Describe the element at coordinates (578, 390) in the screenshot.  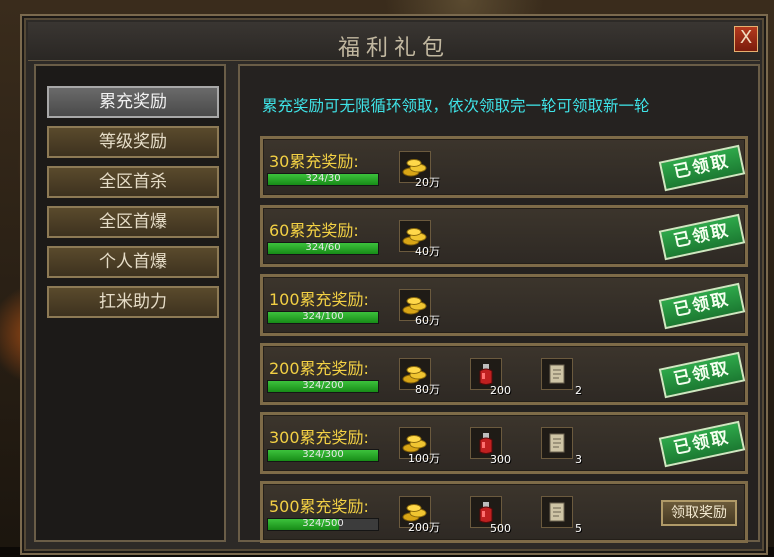
I see `reward-quantity: 2` at that location.